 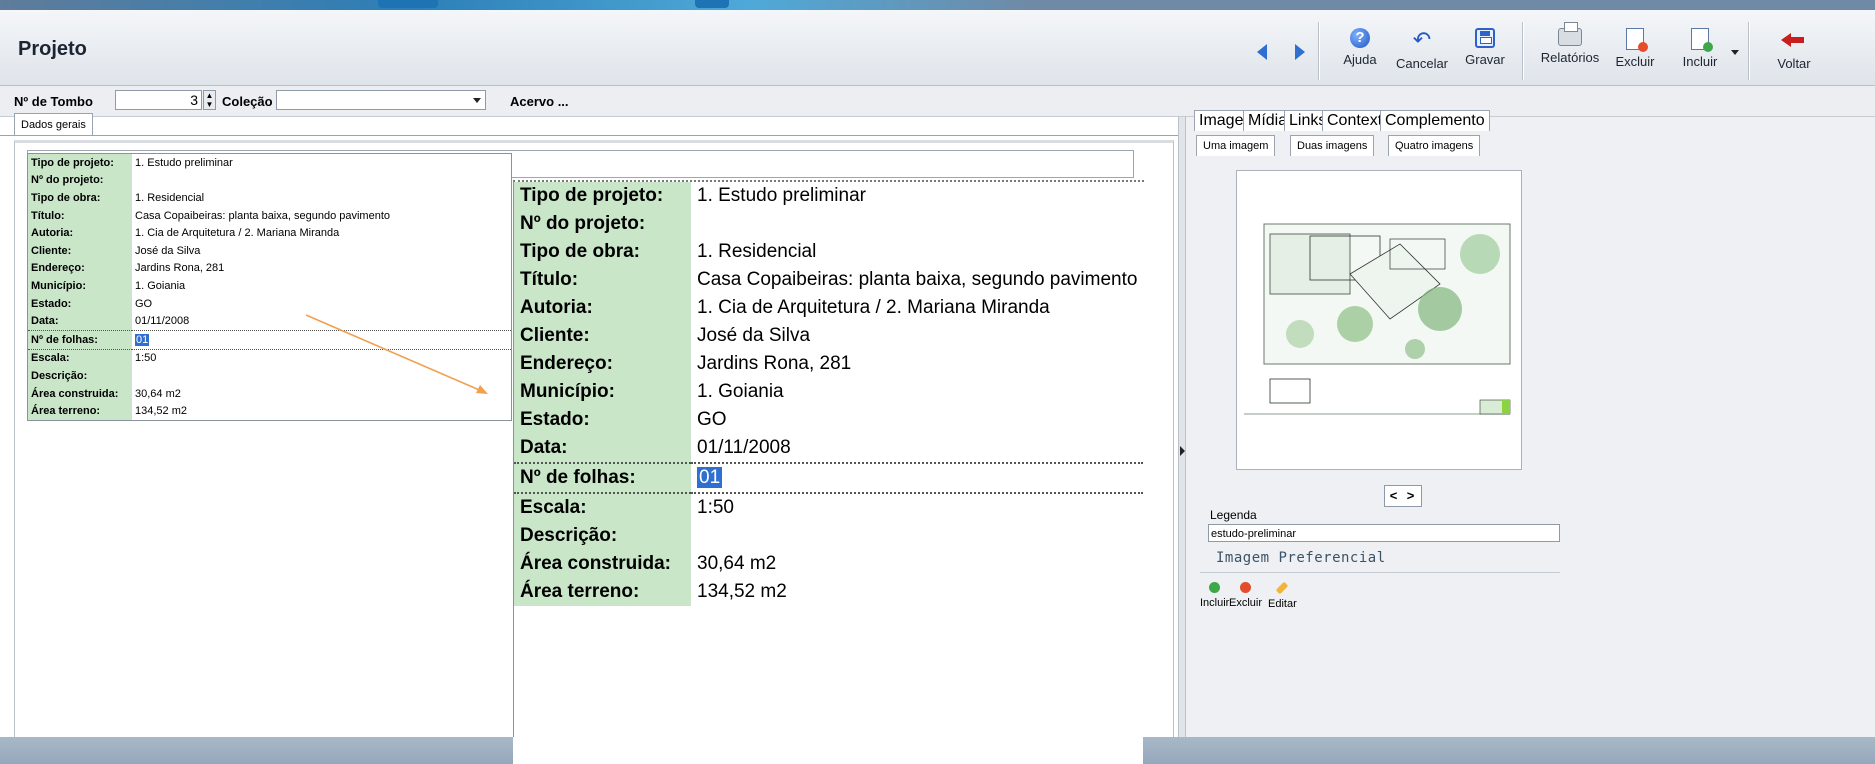 What do you see at coordinates (322, 268) in the screenshot?
I see `record-field-value: Jardins Rona, 281` at bounding box center [322, 268].